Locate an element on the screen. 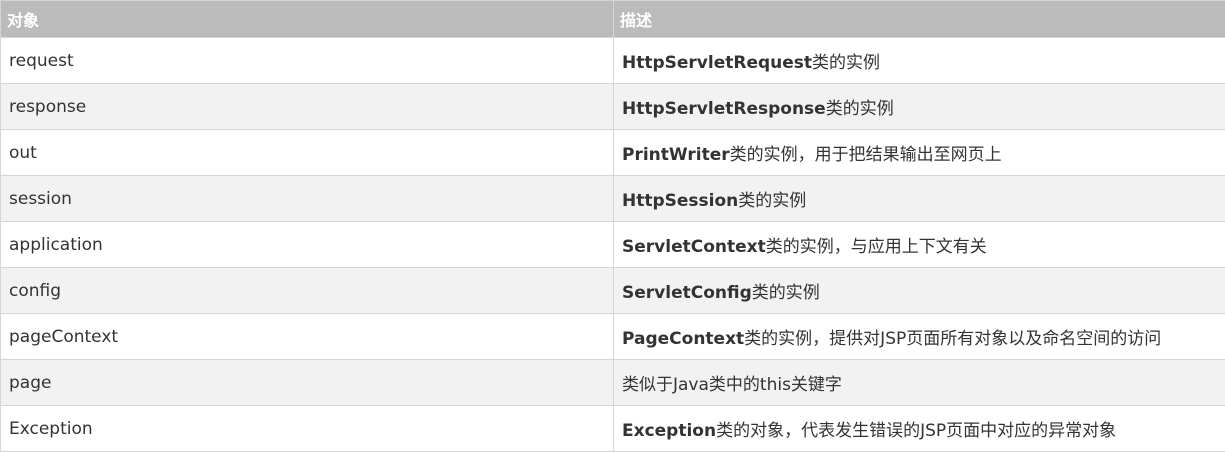 The width and height of the screenshot is (1225, 452). object-cell: Exception is located at coordinates (307, 428).